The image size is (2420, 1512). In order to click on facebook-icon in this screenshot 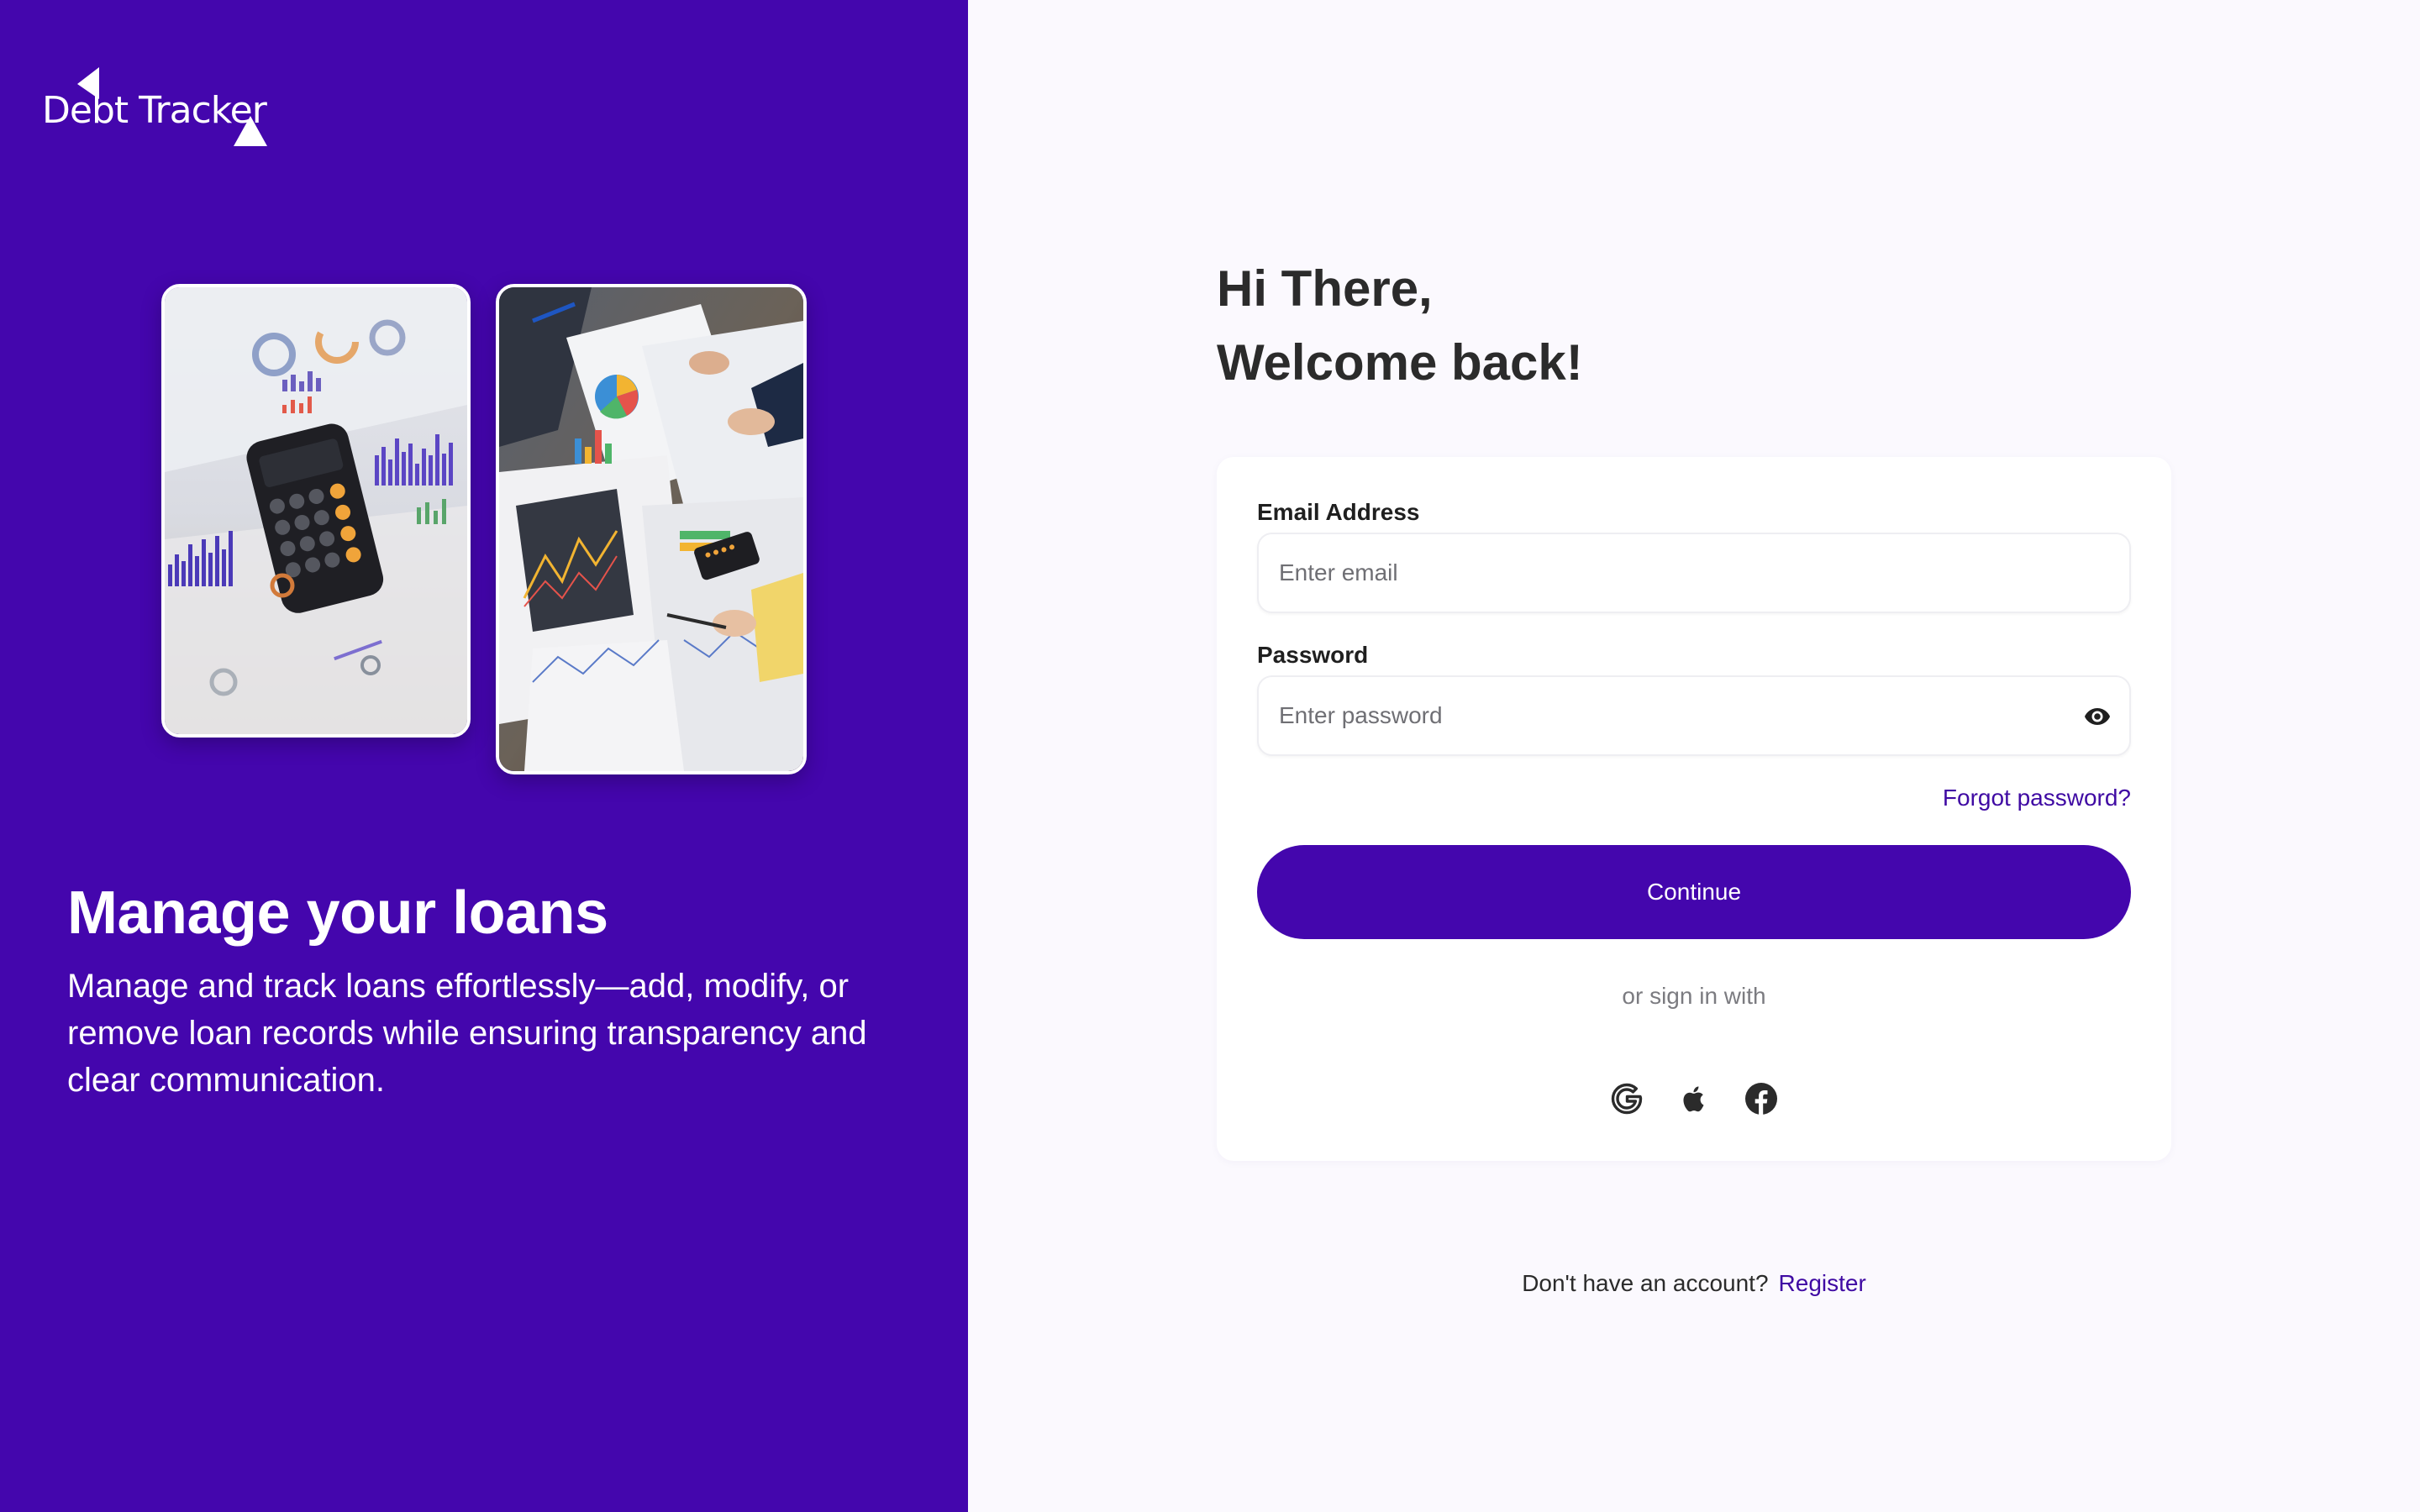, I will do `click(1761, 1099)`.